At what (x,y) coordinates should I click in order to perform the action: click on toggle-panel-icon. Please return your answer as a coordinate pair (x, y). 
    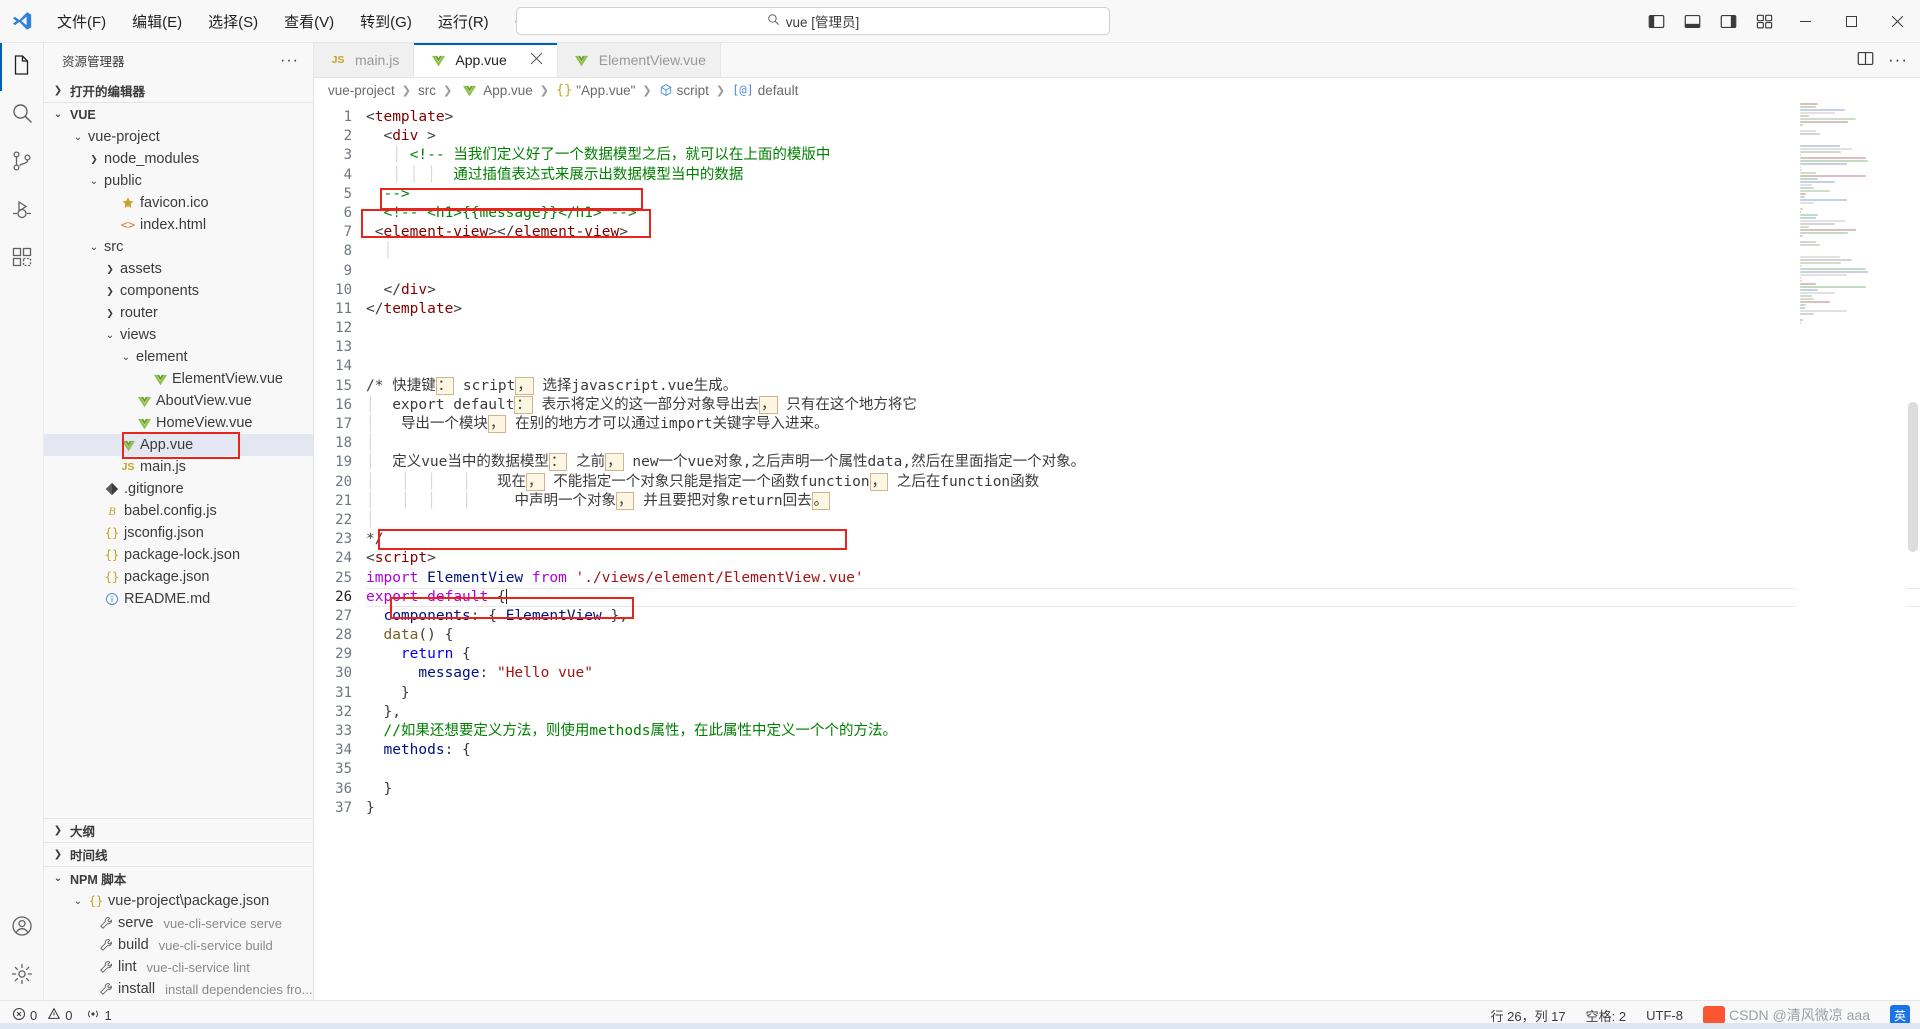
    Looking at the image, I should click on (1692, 21).